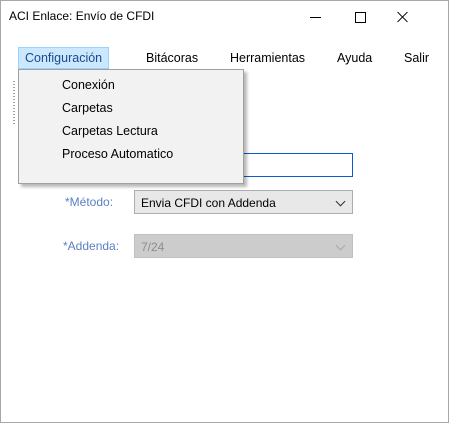 The image size is (449, 423). I want to click on close-button, so click(403, 17).